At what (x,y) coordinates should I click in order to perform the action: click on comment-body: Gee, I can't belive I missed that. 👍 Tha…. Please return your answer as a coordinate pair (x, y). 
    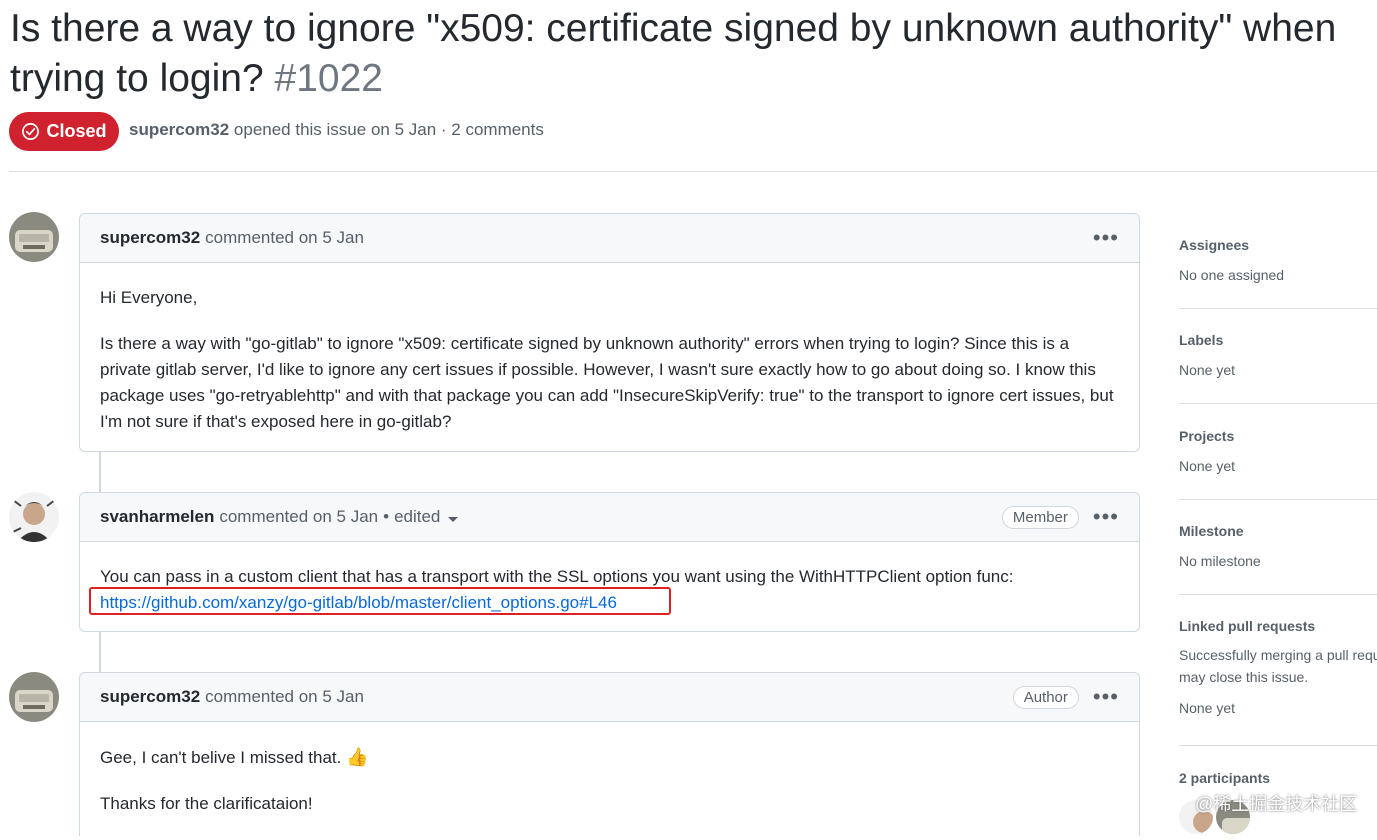
    Looking at the image, I should click on (609, 779).